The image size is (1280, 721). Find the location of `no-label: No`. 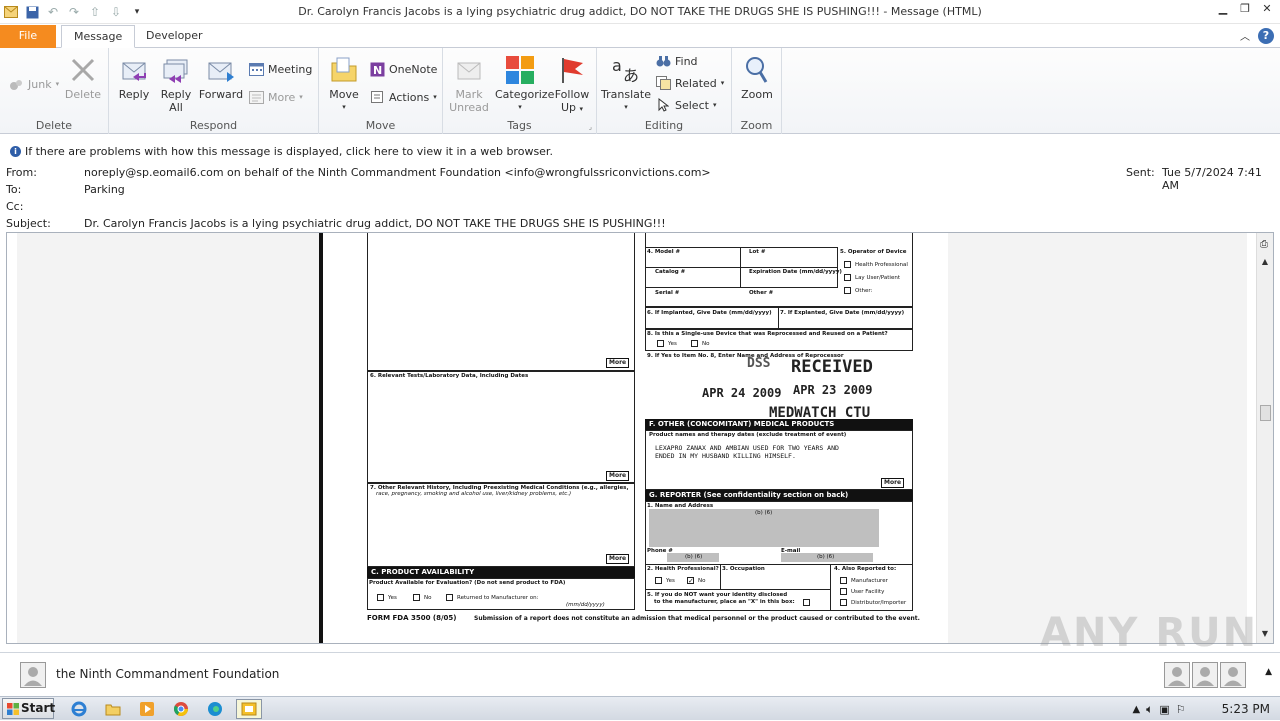

no-label: No is located at coordinates (706, 344).